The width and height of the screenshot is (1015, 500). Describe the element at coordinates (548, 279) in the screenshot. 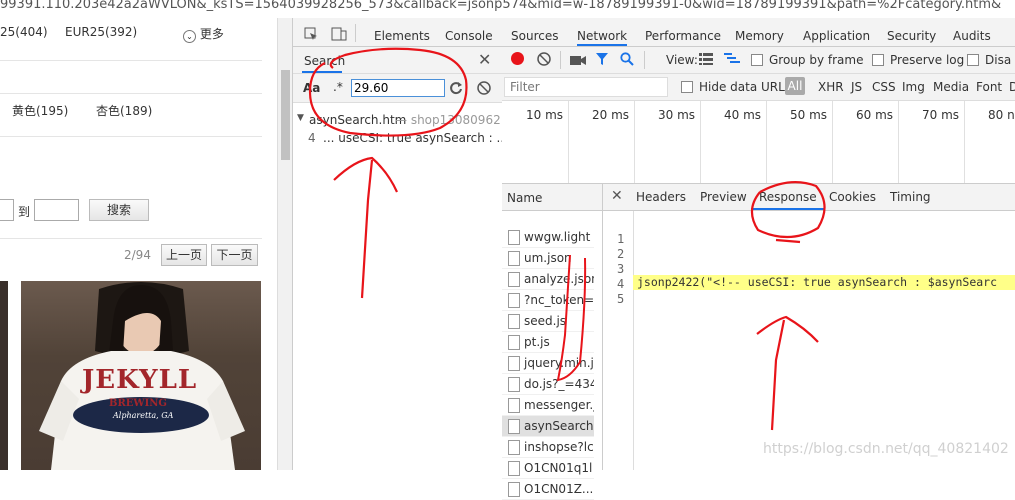

I see `request-row: analyze.json` at that location.